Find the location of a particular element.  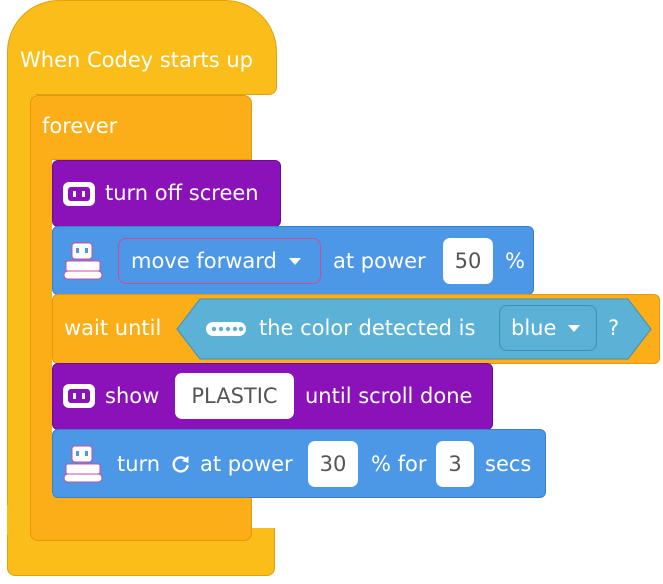

turn-off-screen-label: turn off screen is located at coordinates (182, 193).